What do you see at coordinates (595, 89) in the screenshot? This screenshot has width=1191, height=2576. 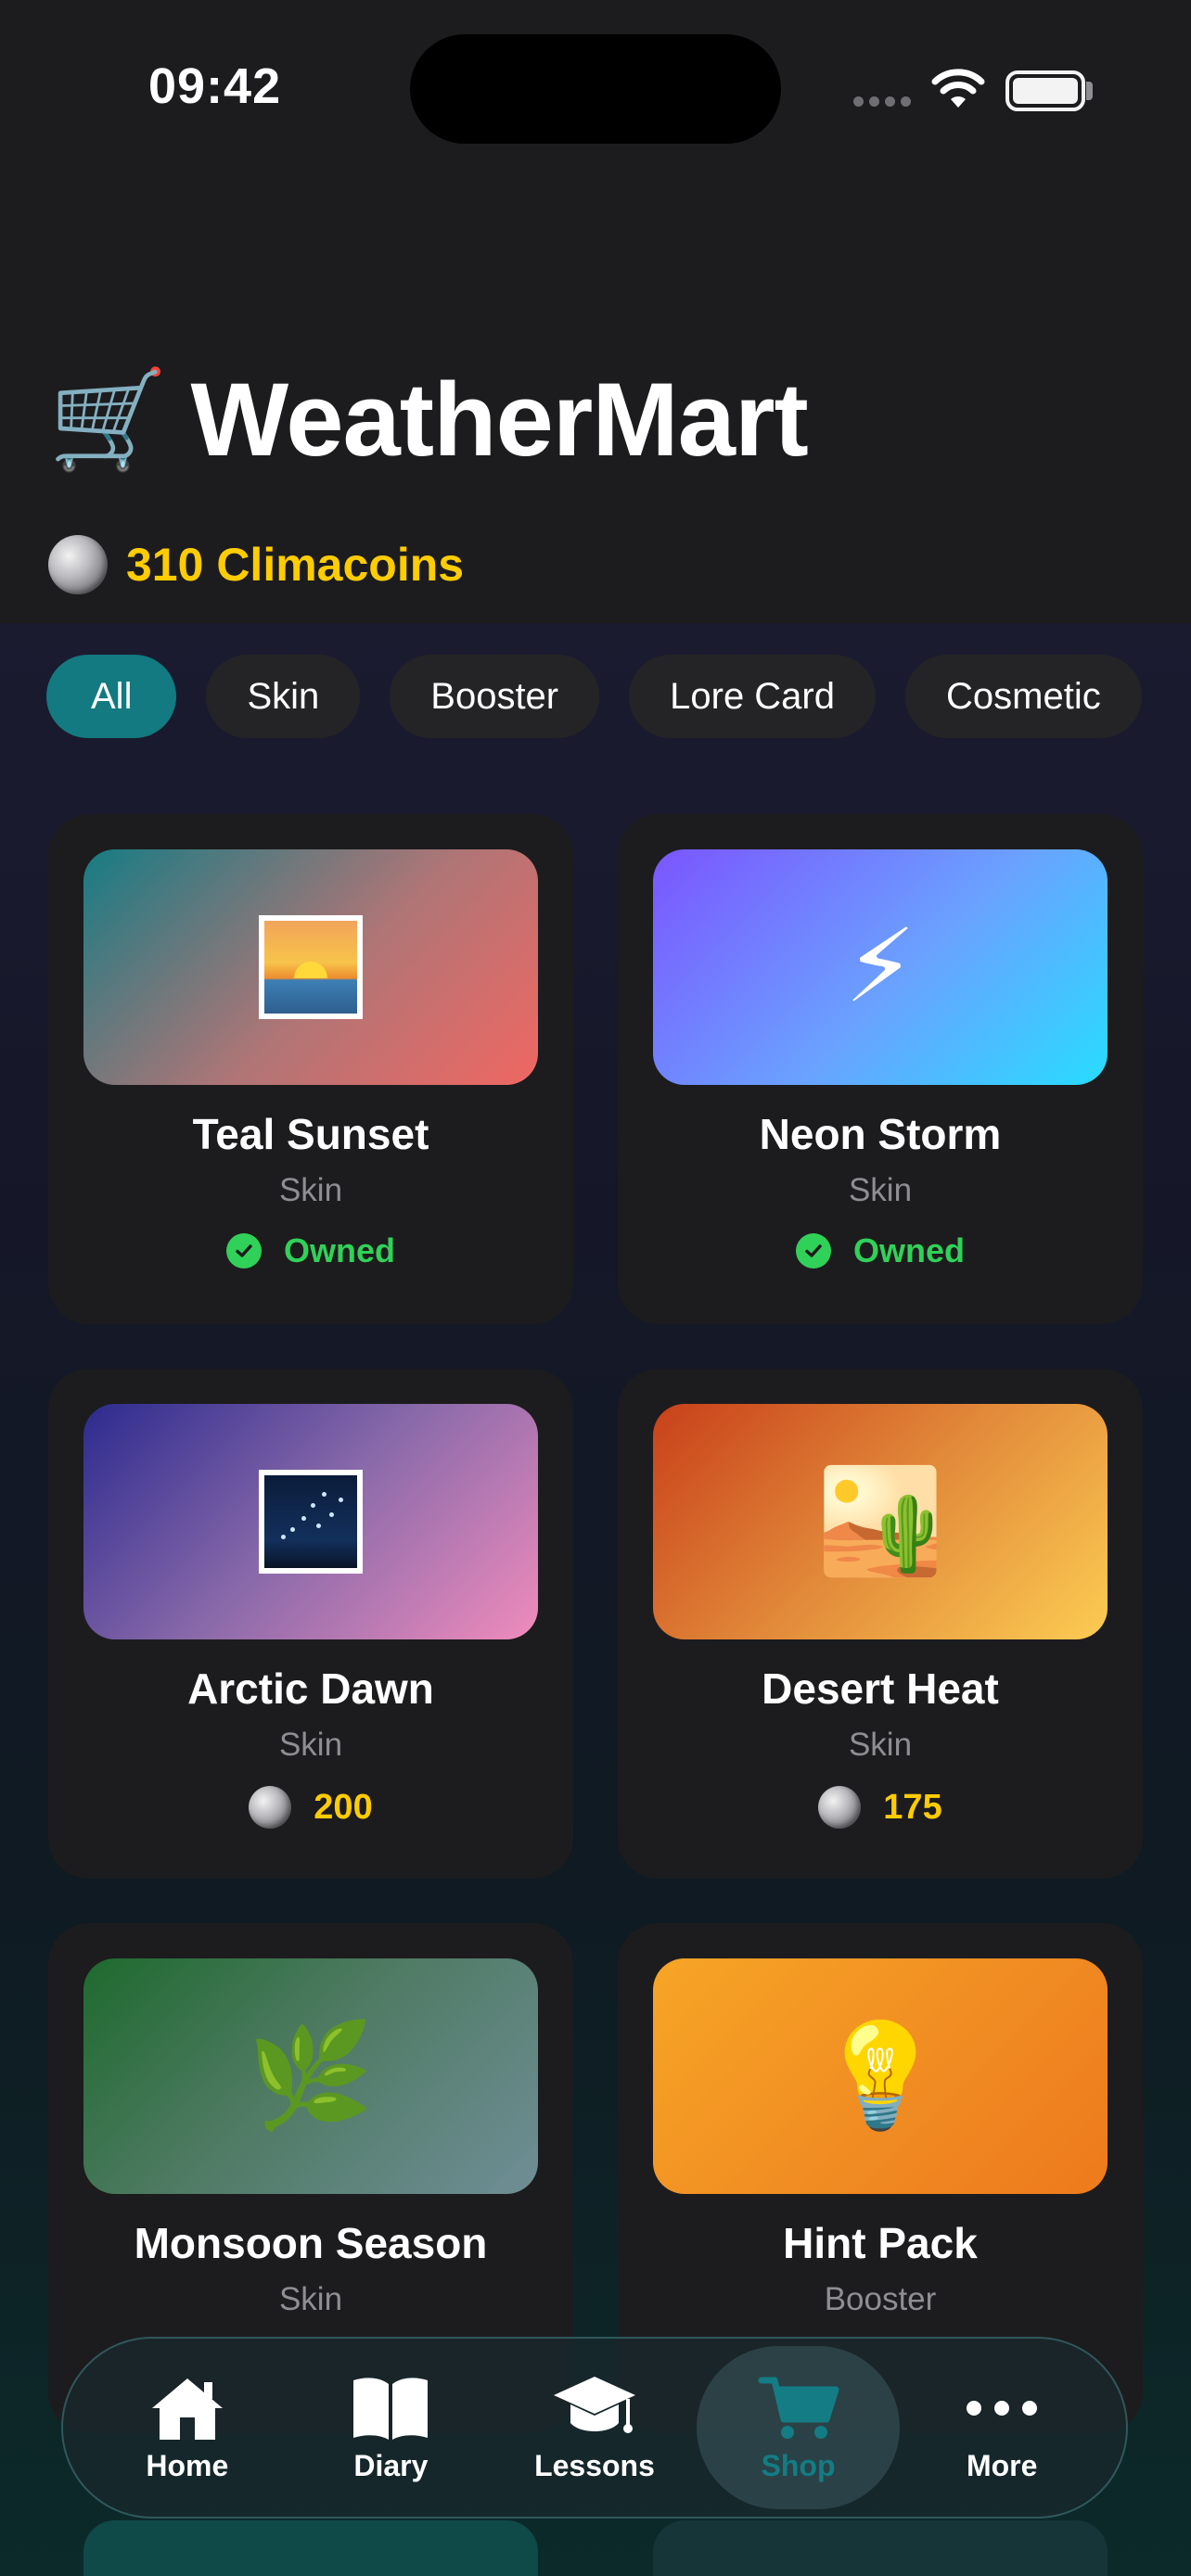 I see `dynamic-island` at bounding box center [595, 89].